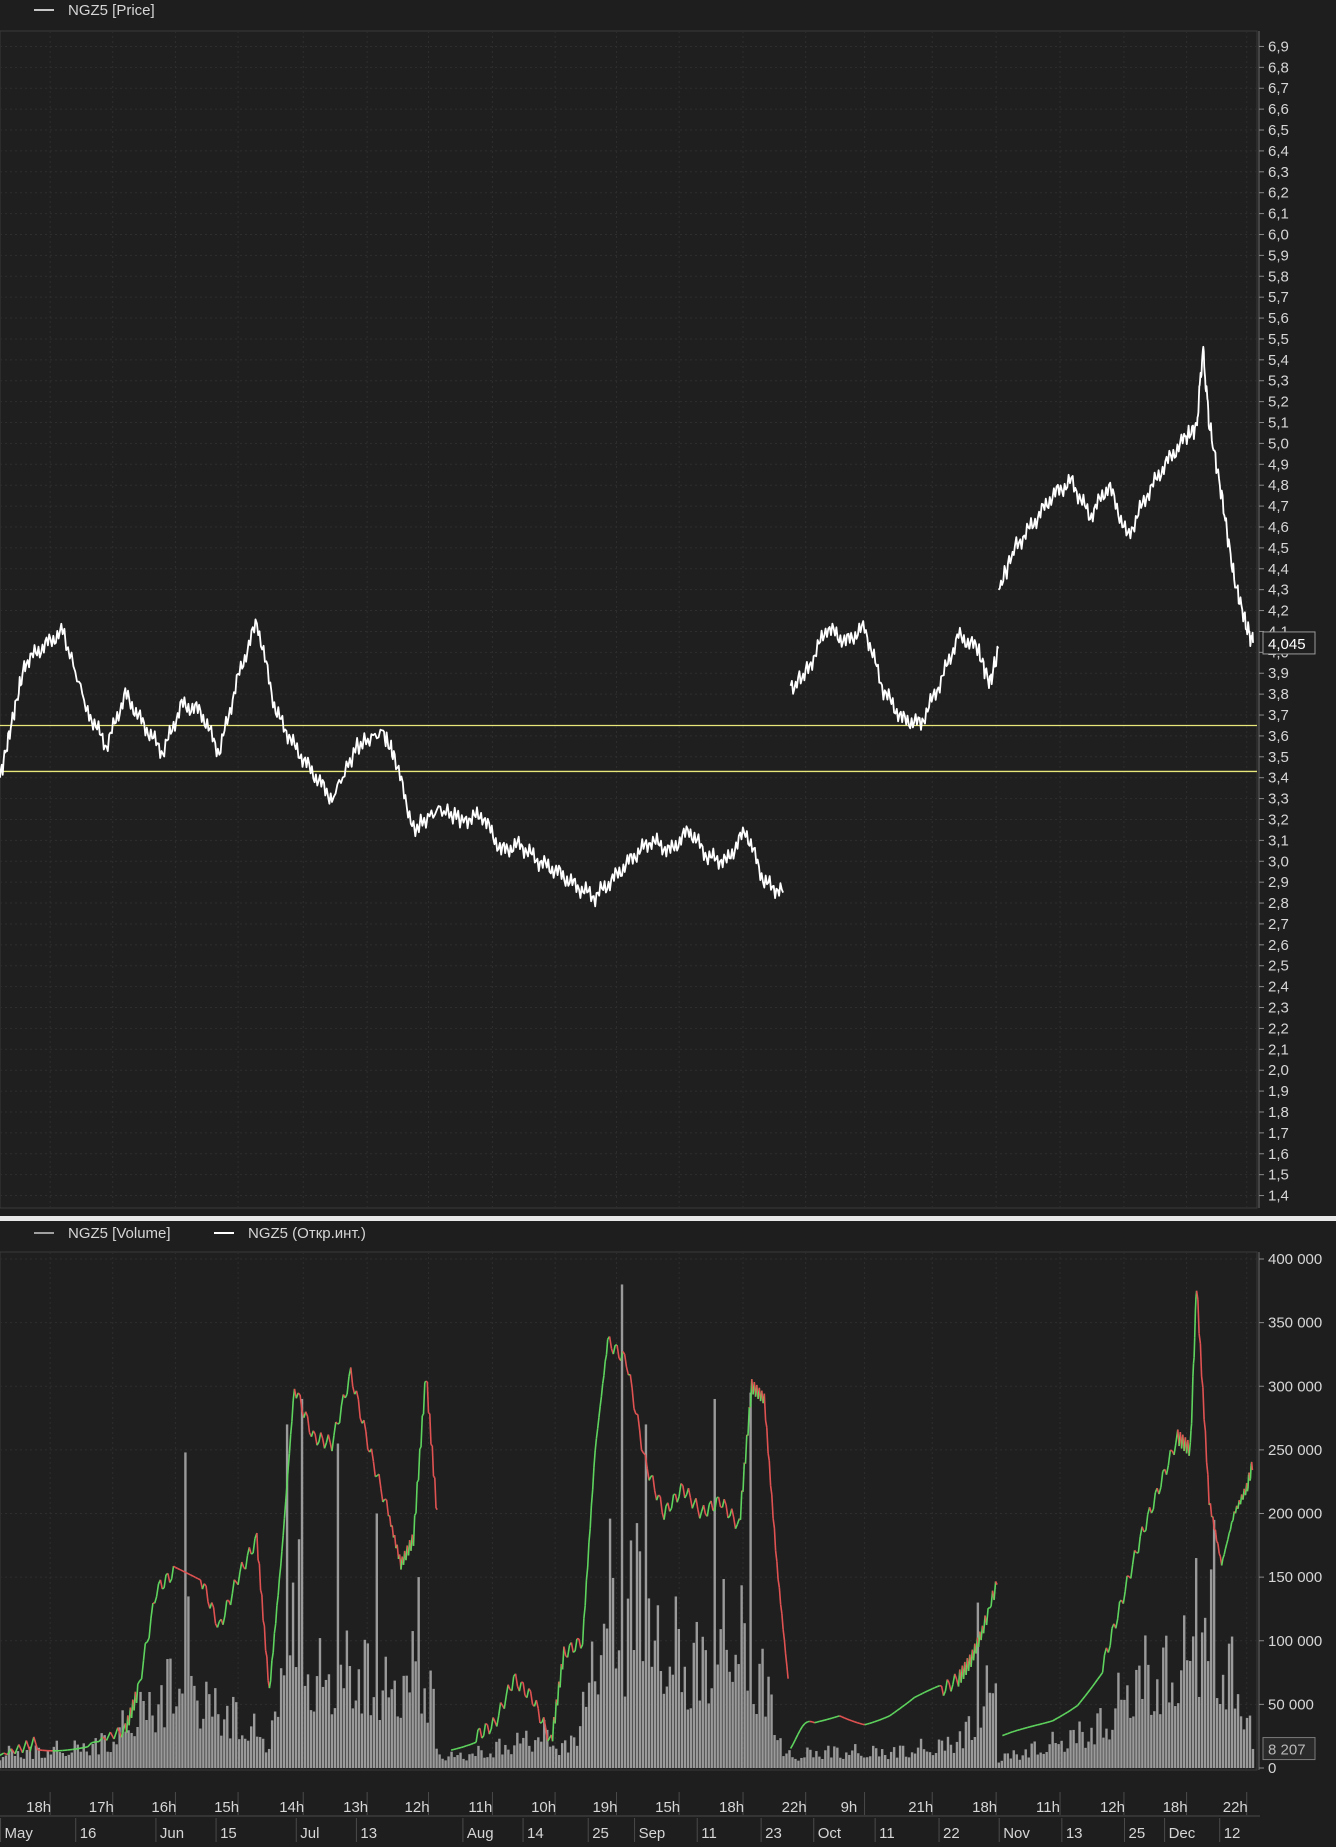  What do you see at coordinates (1295, 1641) in the screenshot?
I see `volume-y-tick-label: 100 000` at bounding box center [1295, 1641].